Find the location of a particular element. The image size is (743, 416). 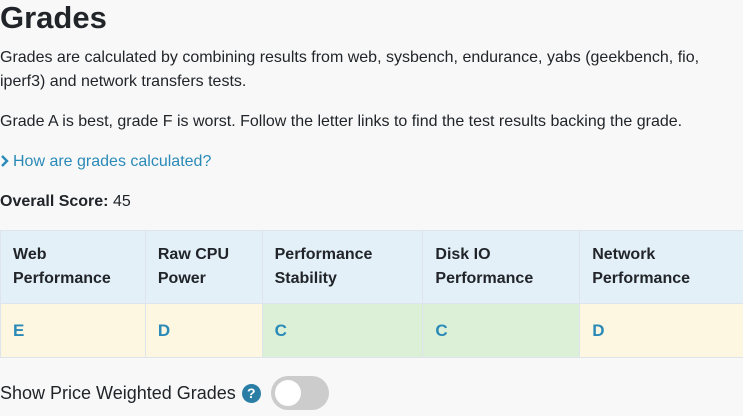

grades-value-row: E D C C D is located at coordinates (371, 330).